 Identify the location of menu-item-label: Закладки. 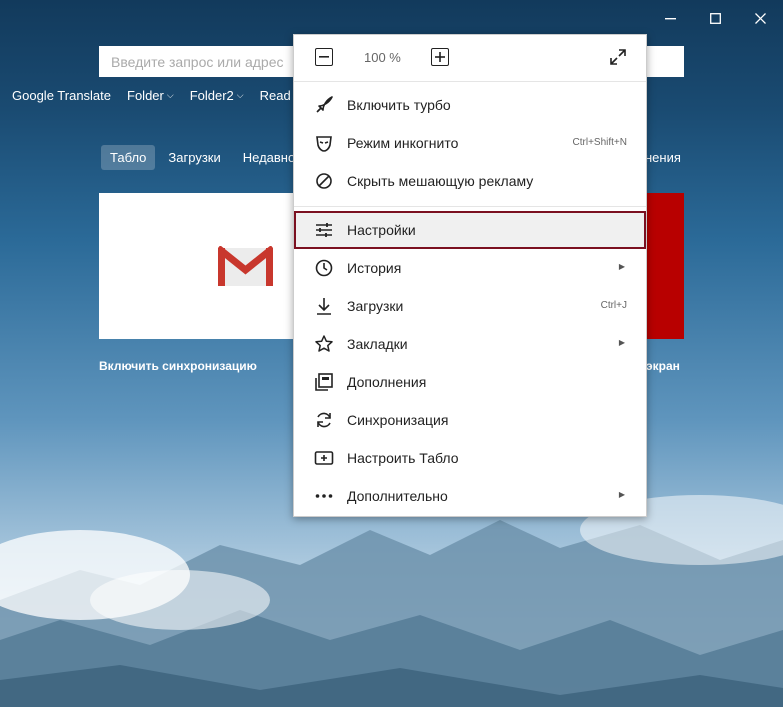
(377, 344).